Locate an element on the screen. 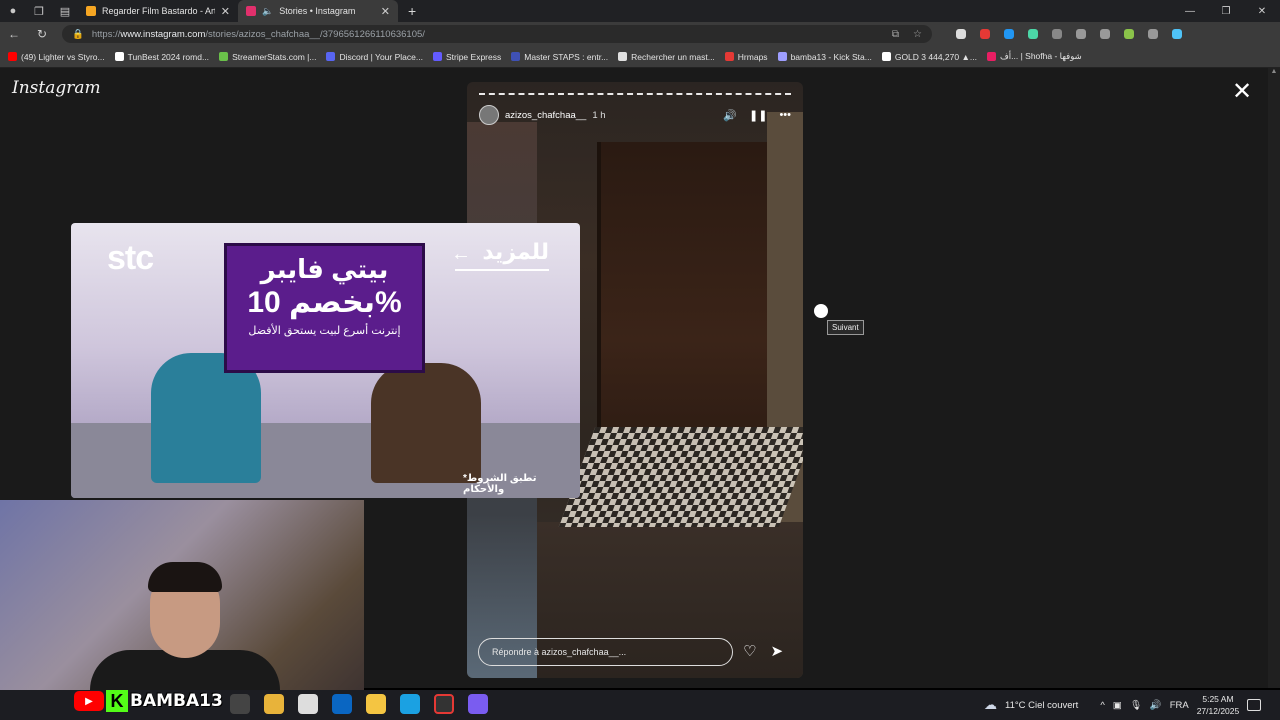 Image resolution: width=1280 pixels, height=720 pixels. copilot-icon is located at coordinates (1177, 34).